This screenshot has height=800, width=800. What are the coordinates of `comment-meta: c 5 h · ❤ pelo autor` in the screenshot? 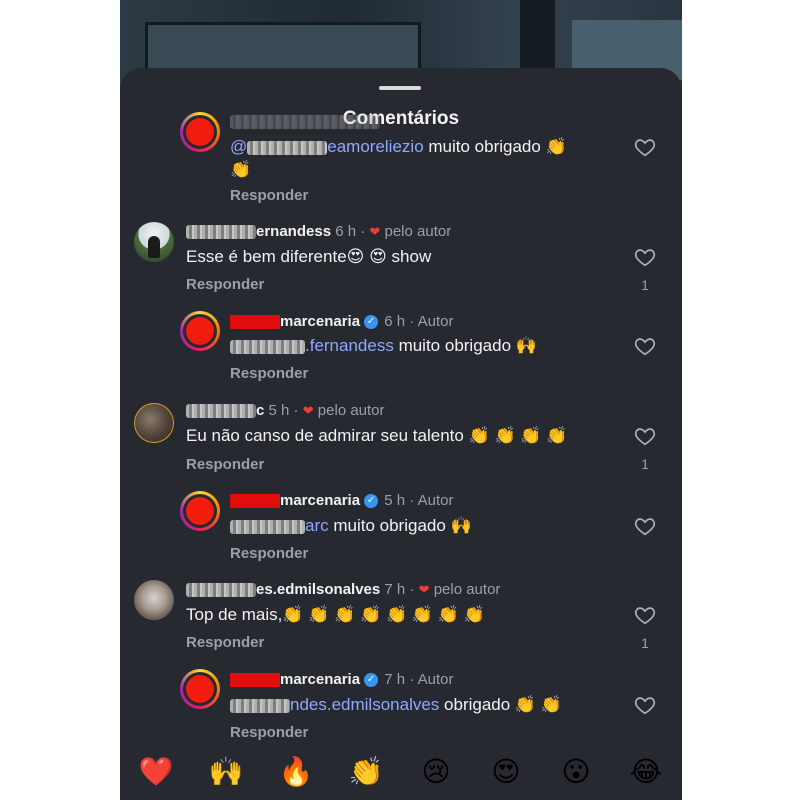 It's located at (285, 410).